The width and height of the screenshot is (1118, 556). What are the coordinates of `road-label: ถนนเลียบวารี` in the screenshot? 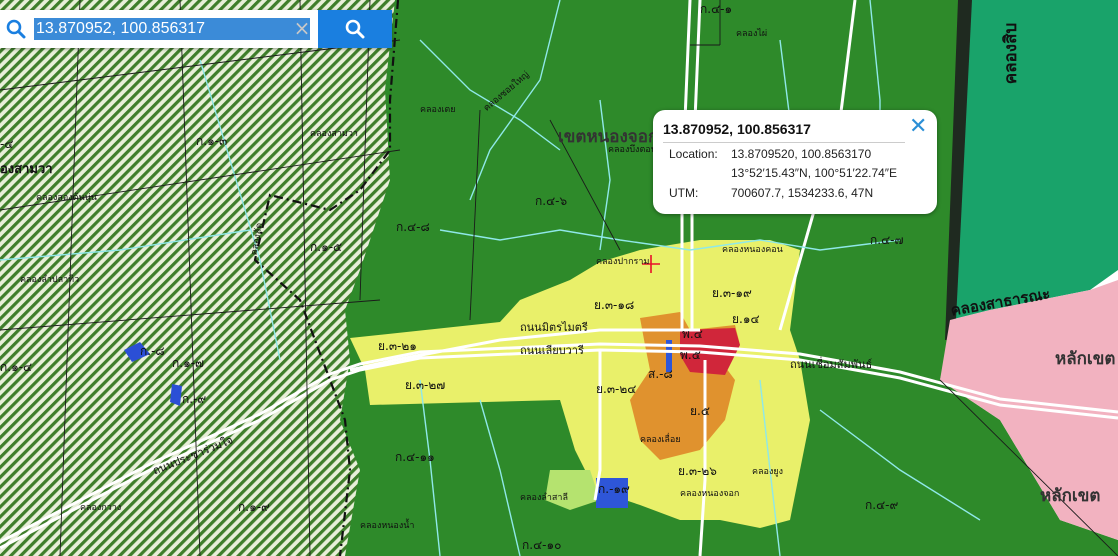 It's located at (552, 350).